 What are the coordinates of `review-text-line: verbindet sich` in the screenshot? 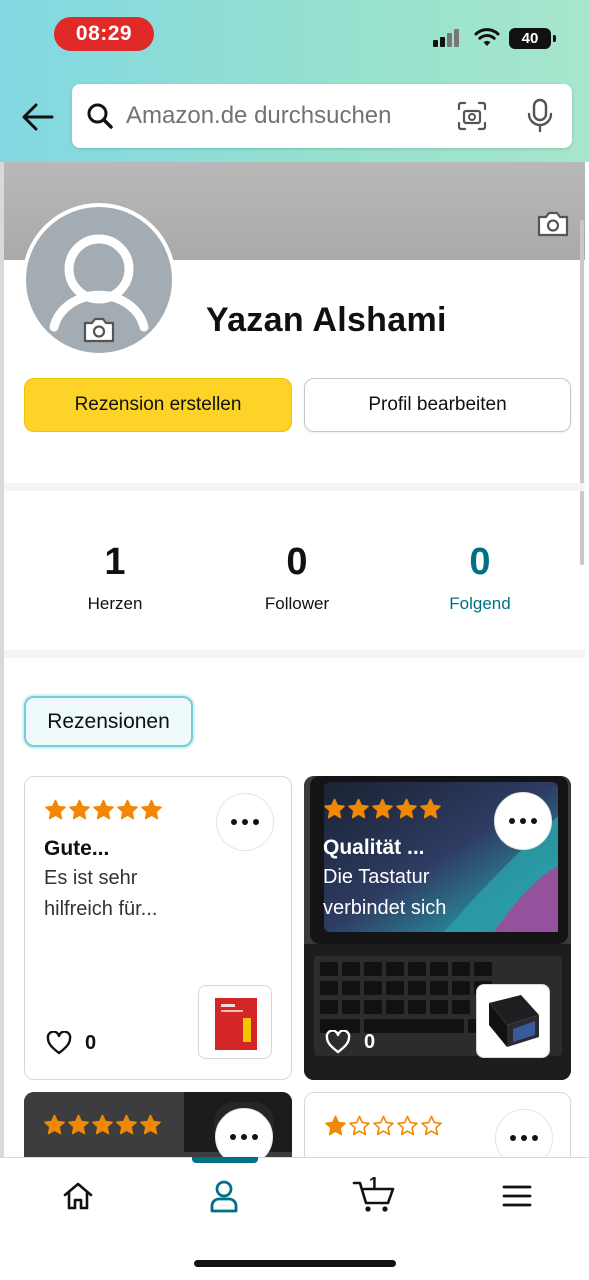 It's located at (385, 908).